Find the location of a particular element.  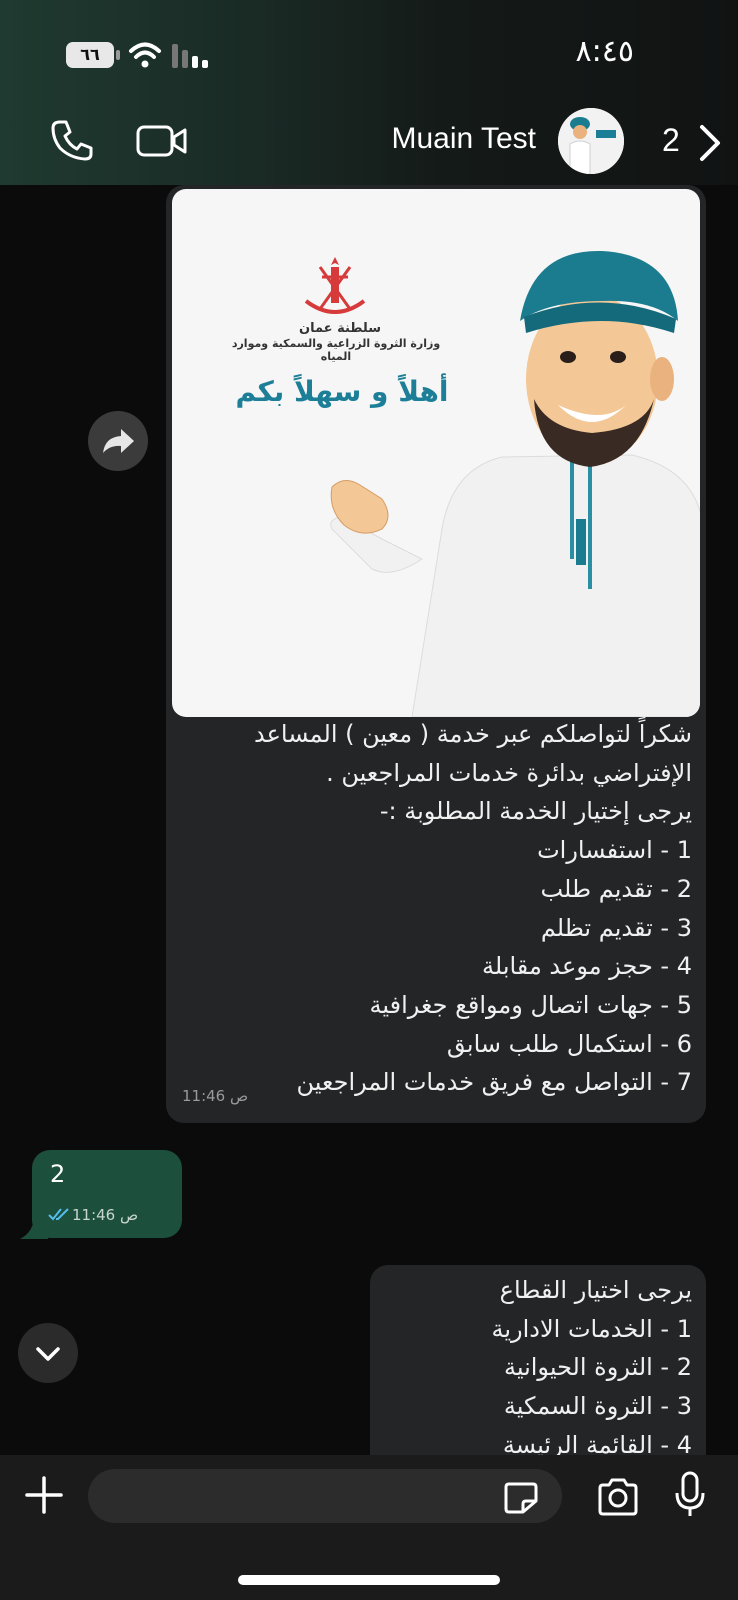

battery-cap is located at coordinates (118, 55).